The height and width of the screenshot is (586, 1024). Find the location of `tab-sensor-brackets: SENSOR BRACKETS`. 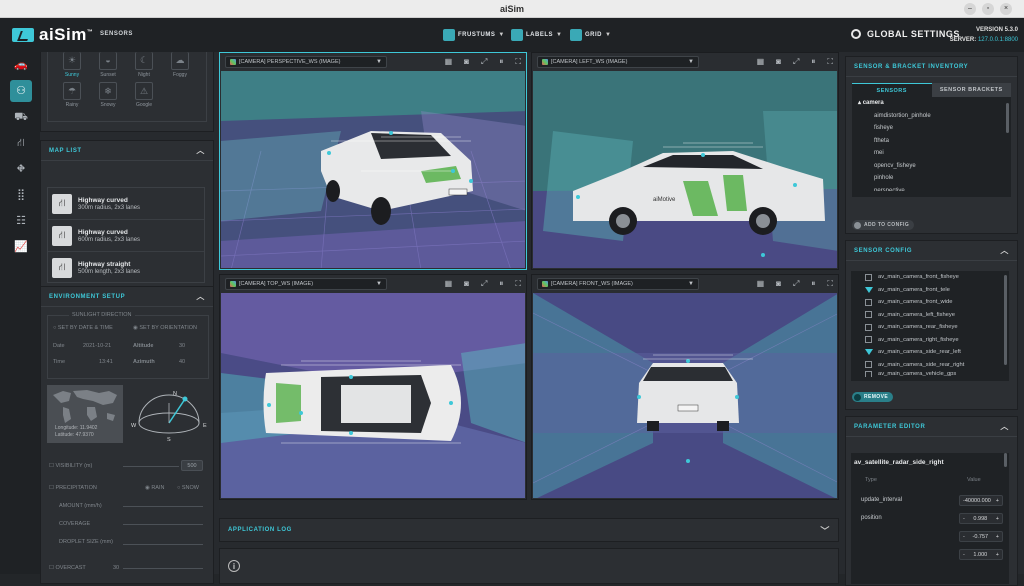

tab-sensor-brackets: SENSOR BRACKETS is located at coordinates (971, 90).